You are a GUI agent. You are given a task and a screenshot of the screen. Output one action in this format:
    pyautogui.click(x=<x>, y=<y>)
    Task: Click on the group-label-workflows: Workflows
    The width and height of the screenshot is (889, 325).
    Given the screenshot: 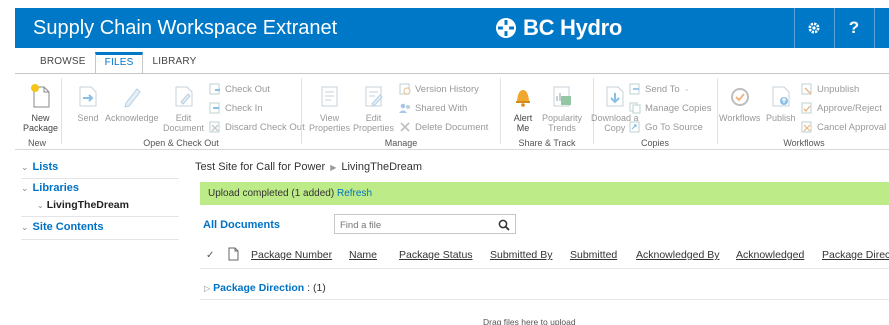 What is the action you would take?
    pyautogui.click(x=804, y=143)
    